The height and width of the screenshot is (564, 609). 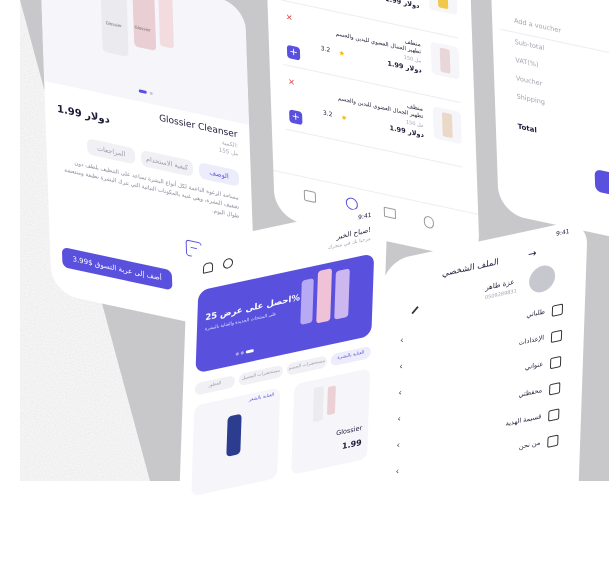 I want to click on product-card: Glossier 1.99, so click(x=330, y=421).